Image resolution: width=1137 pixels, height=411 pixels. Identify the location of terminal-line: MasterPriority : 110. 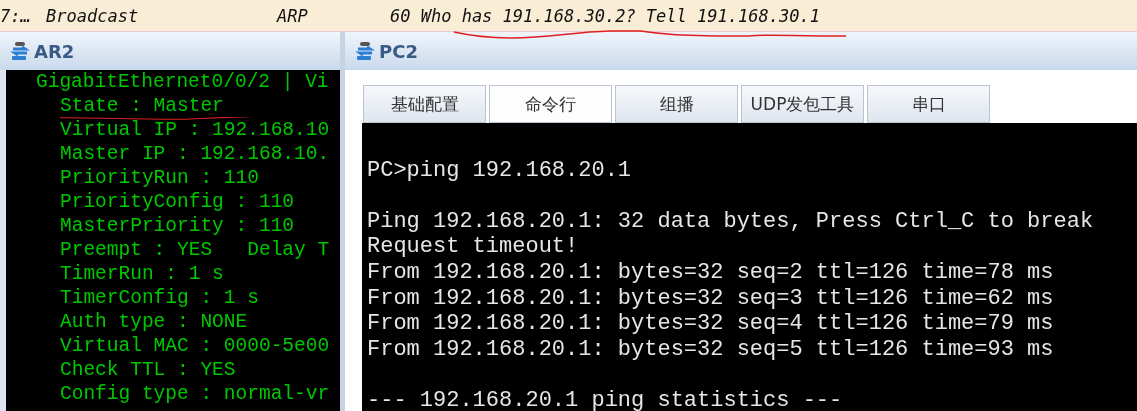
(177, 226).